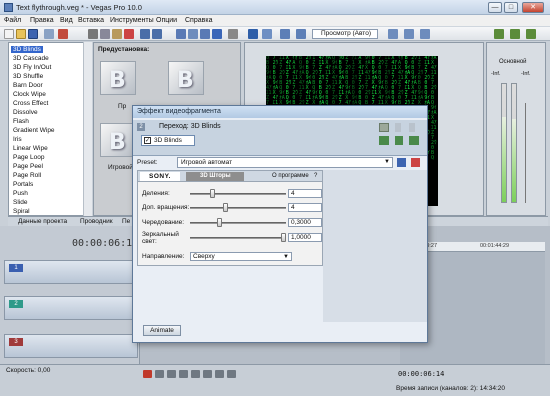 Image resolution: width=550 pixels, height=396 pixels. What do you see at coordinates (315, 176) in the screenshot?
I see `help-icon: ?` at bounding box center [315, 176].